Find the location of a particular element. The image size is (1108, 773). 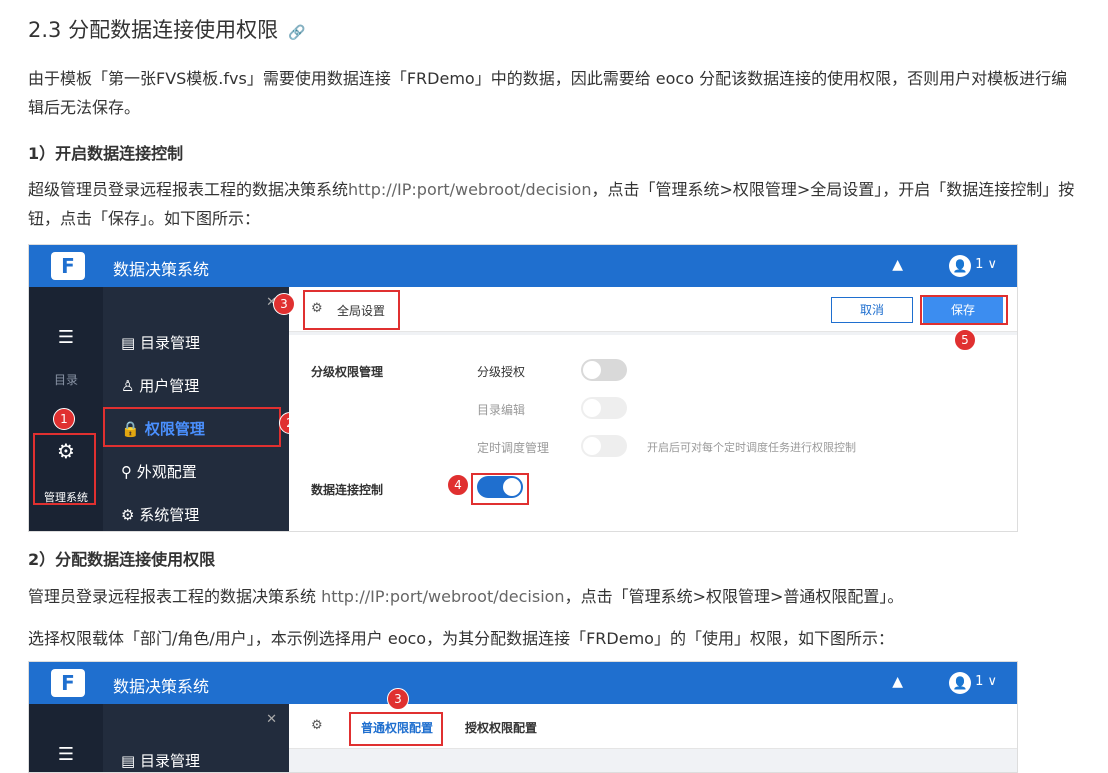

highlight-permissions is located at coordinates (192, 427).